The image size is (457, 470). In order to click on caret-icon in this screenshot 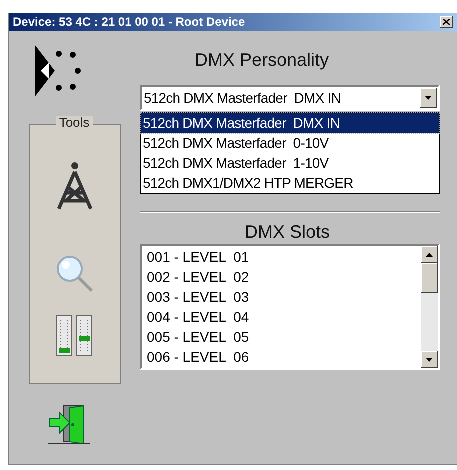, I will do `click(428, 98)`.